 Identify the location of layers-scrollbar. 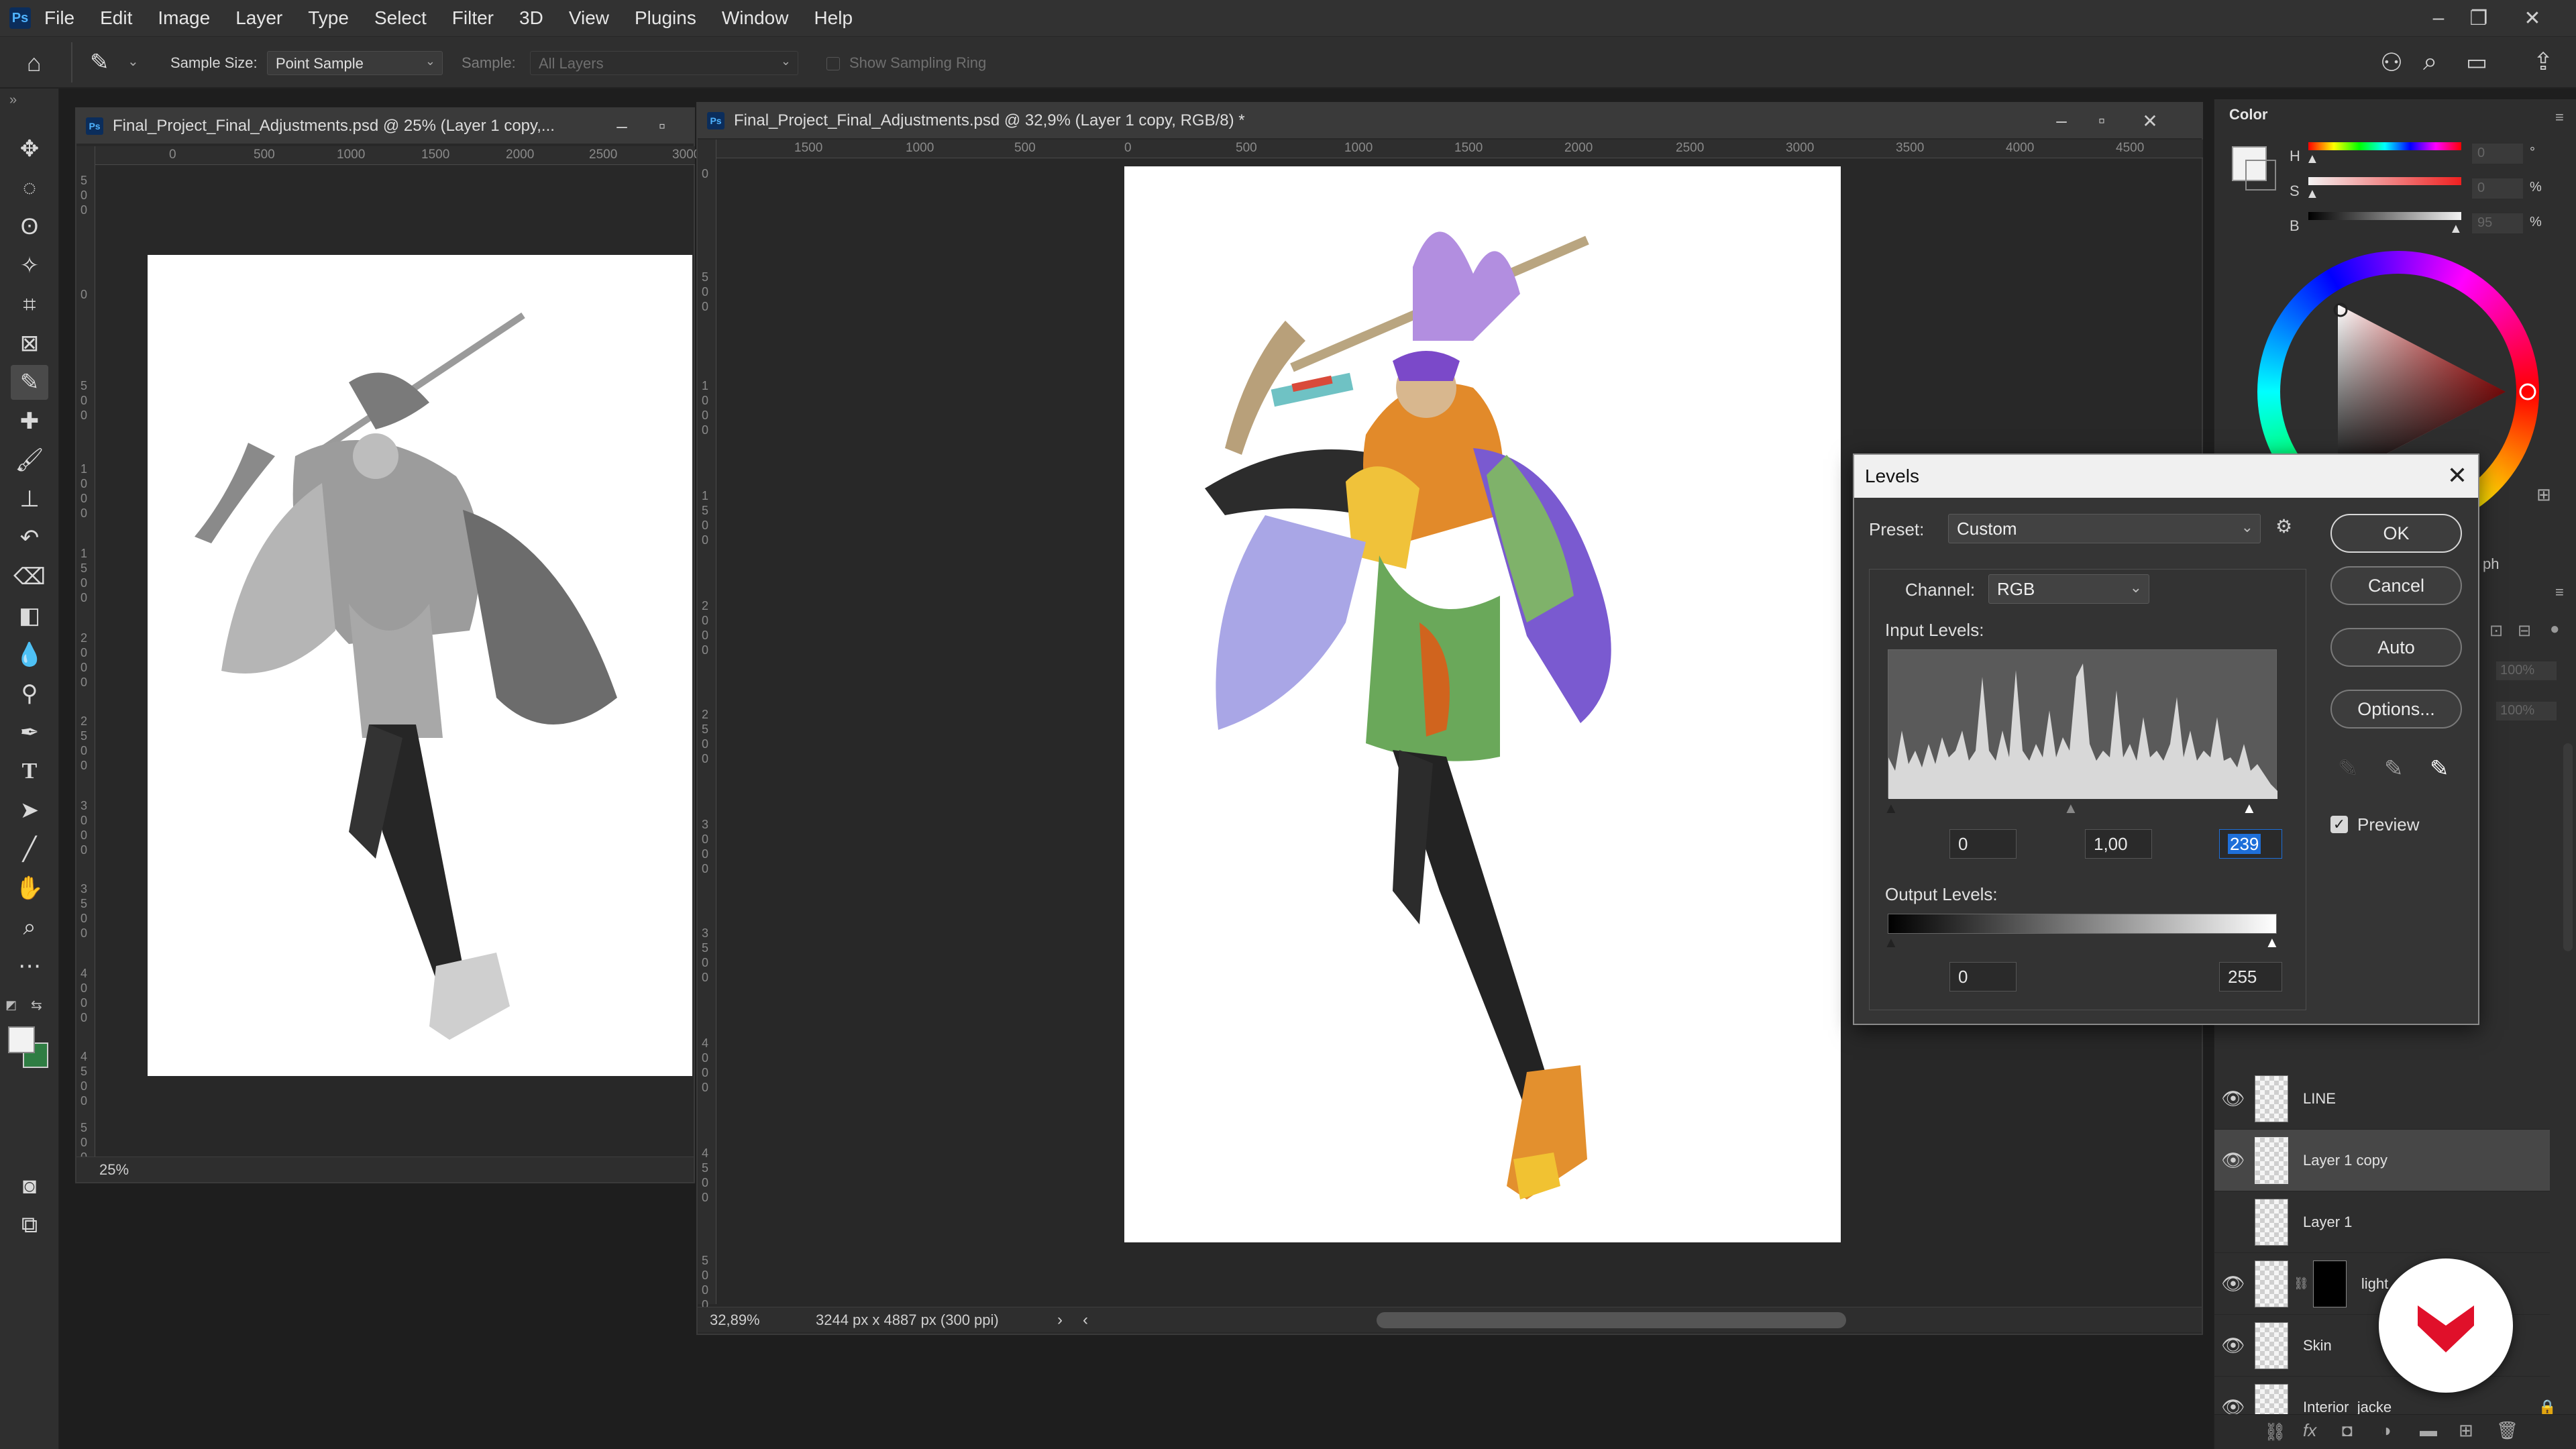
(2568, 847).